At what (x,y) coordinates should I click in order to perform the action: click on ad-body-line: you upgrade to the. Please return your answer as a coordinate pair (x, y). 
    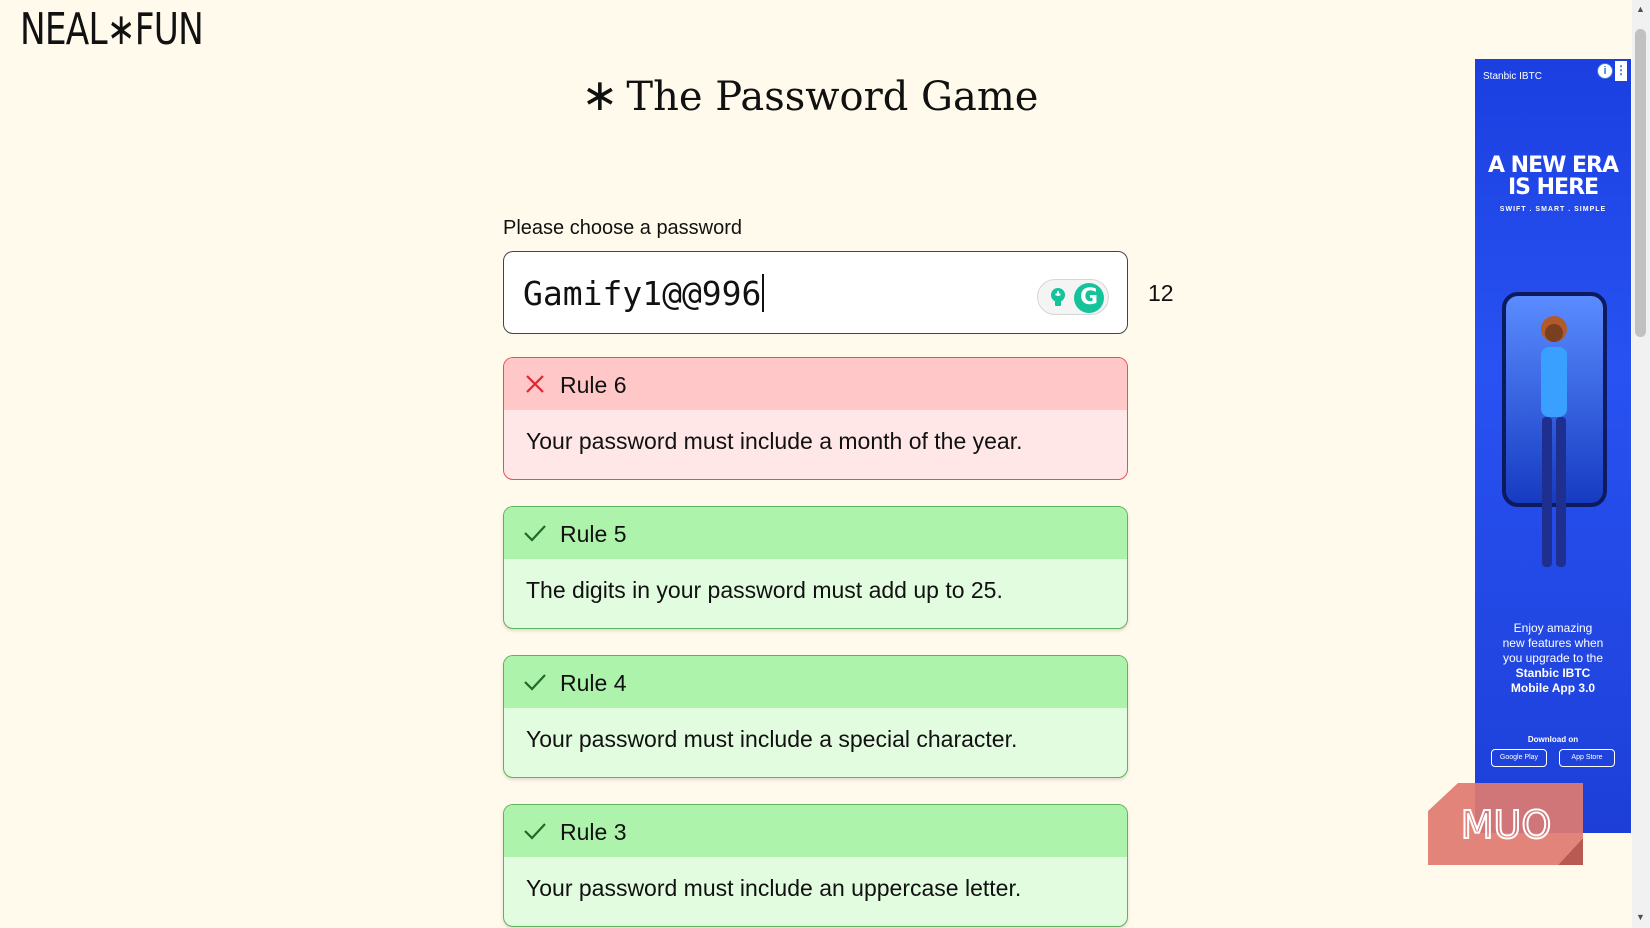
    Looking at the image, I should click on (1553, 658).